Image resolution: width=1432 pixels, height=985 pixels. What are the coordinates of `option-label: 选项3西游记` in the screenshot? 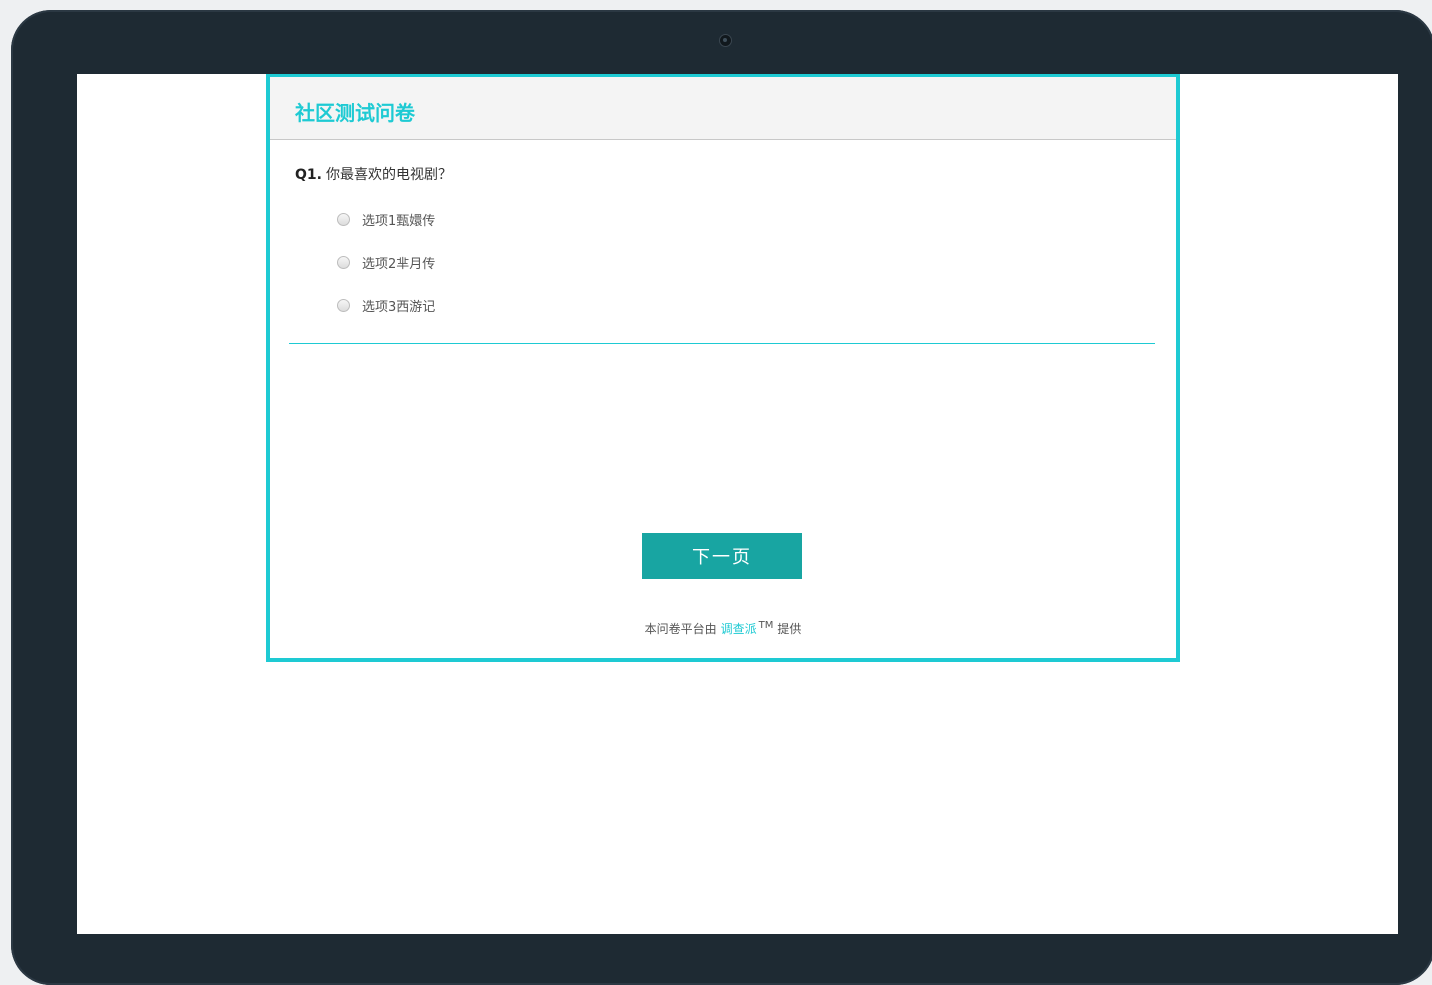 It's located at (399, 307).